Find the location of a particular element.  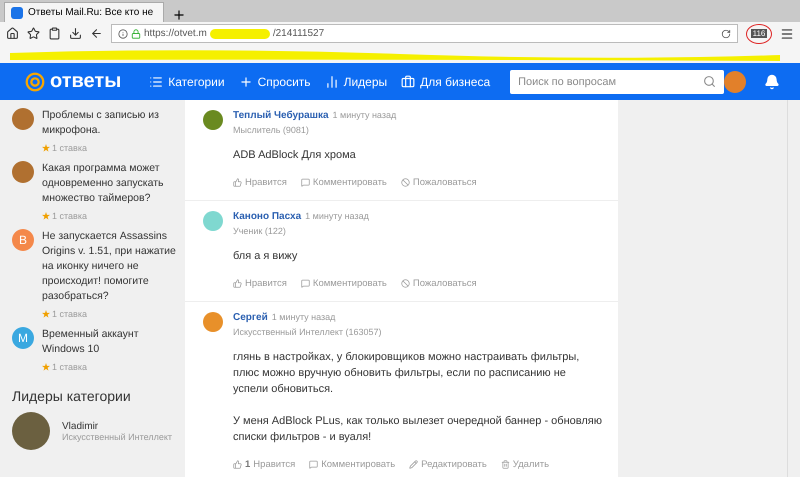

delete-icon is located at coordinates (505, 464).